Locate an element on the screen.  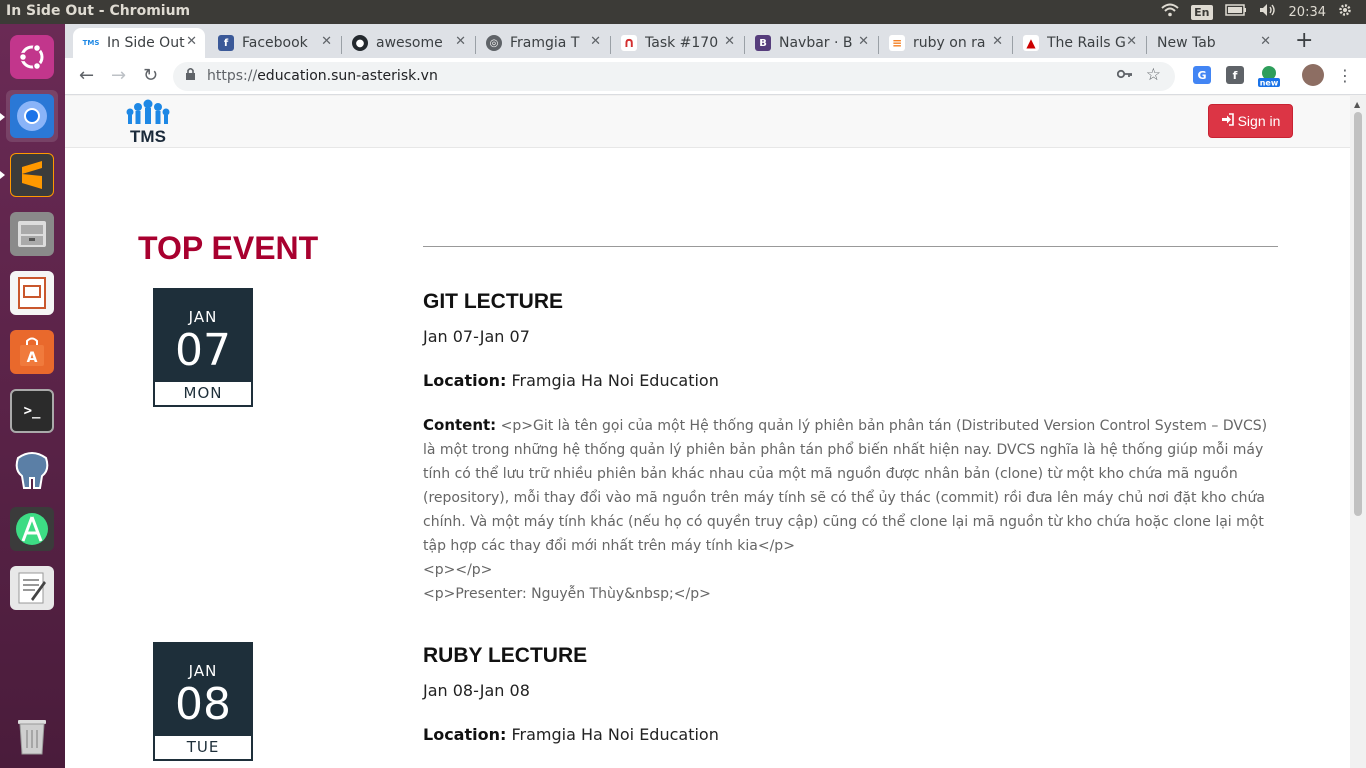
event-day: 07 is located at coordinates (203, 350).